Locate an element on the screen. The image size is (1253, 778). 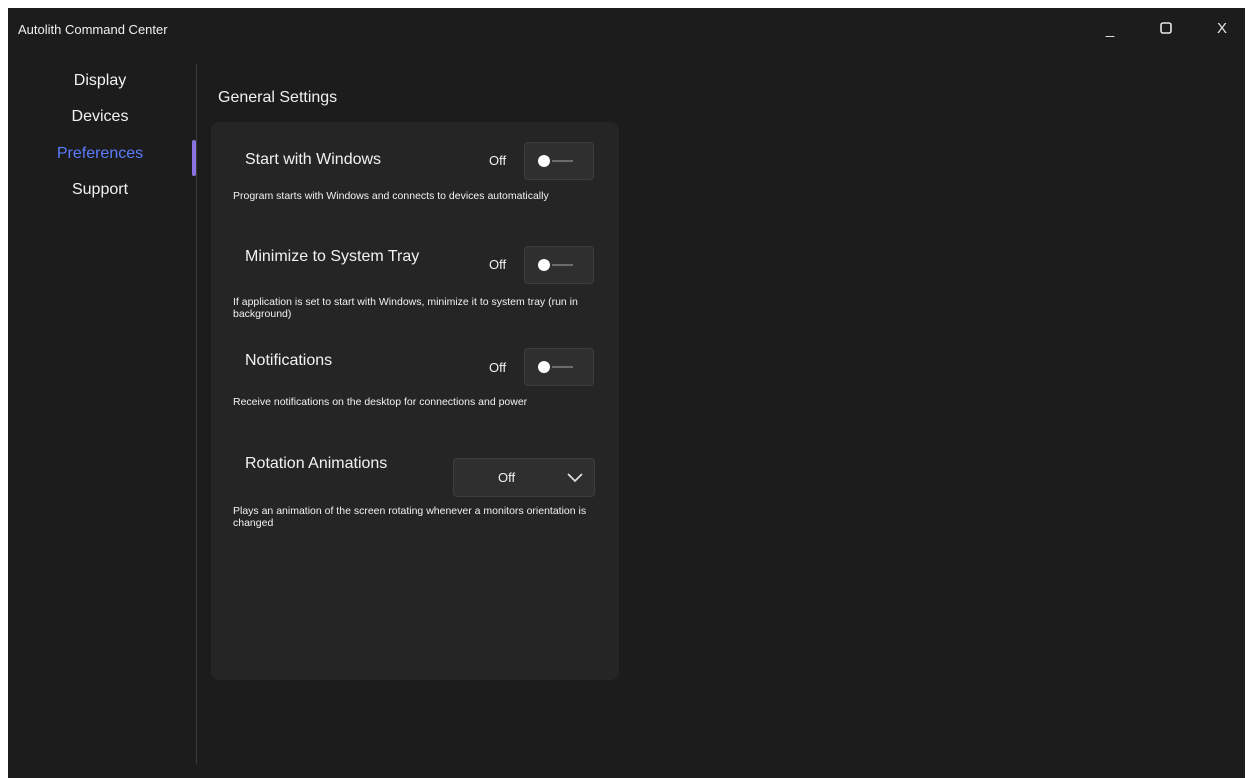
minimize-to-tray-toggle is located at coordinates (559, 265).